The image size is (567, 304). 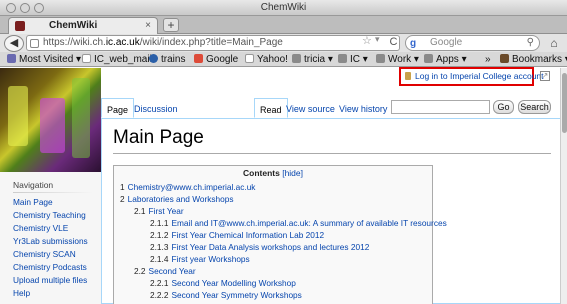 I want to click on bookmark-star-icon: ☆, so click(x=367, y=40).